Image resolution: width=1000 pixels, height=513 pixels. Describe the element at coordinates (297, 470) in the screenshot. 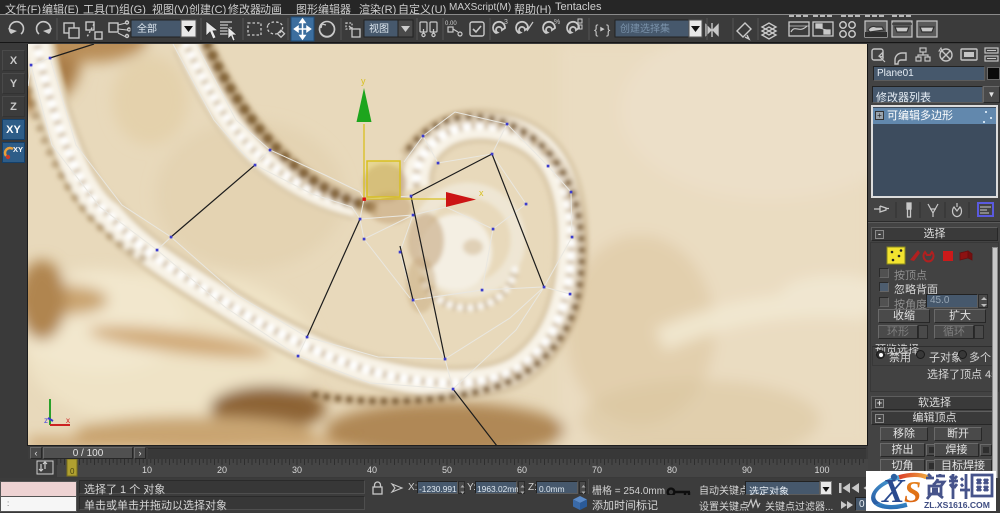

I see `svg-text: 30` at that location.